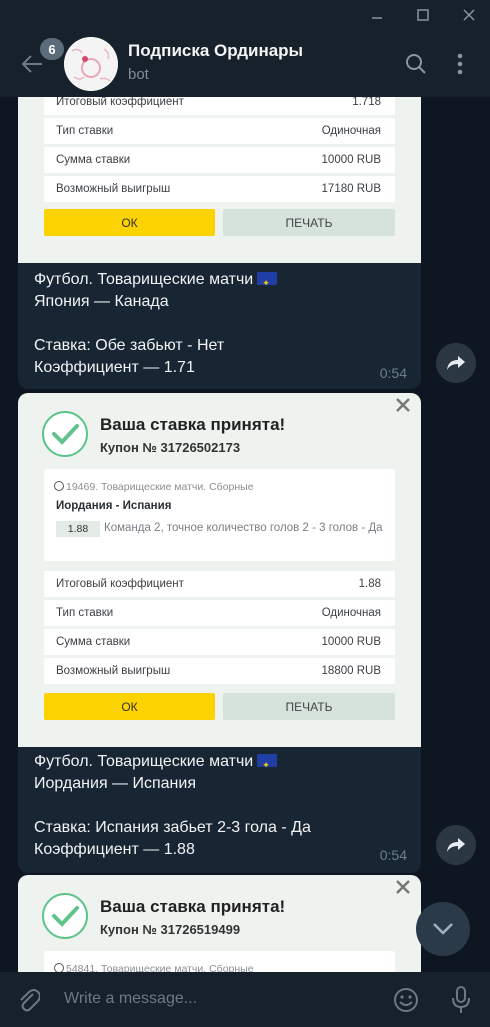  Describe the element at coordinates (170, 929) in the screenshot. I see `coupon-number: Купон № 31726519499` at that location.